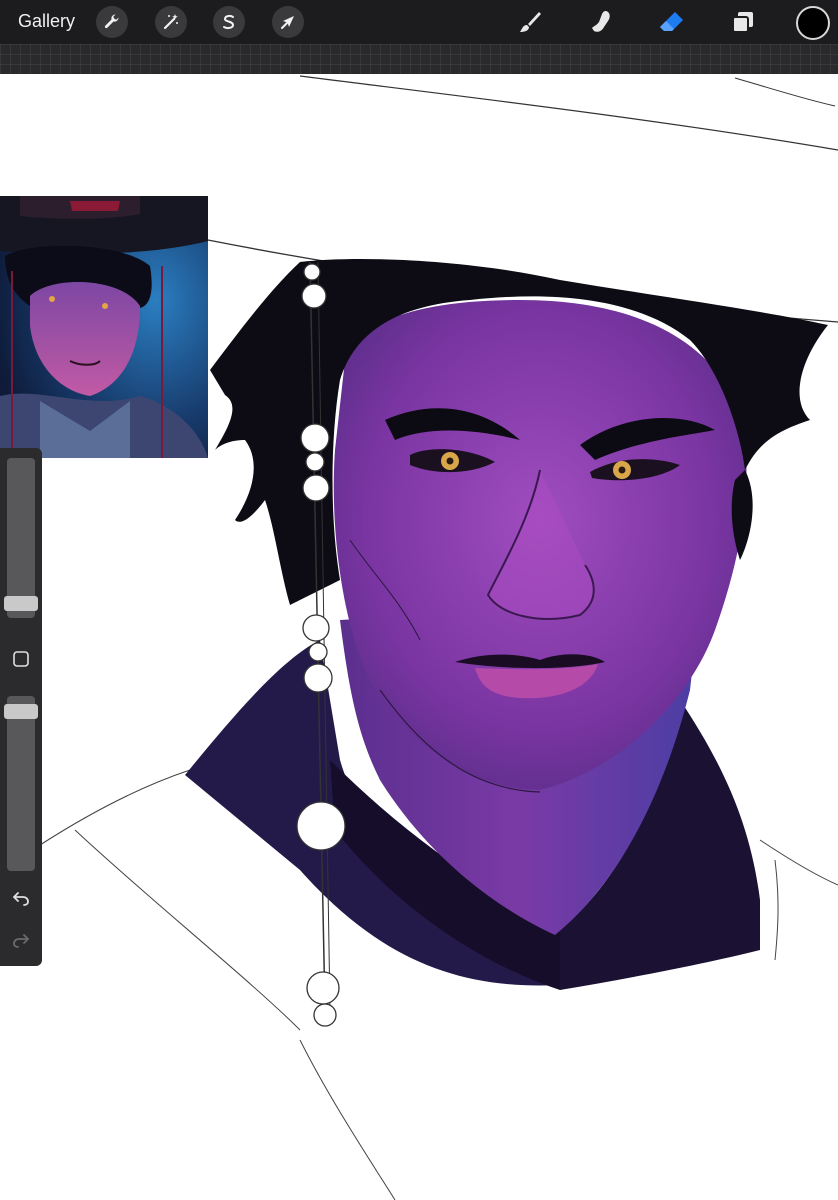  What do you see at coordinates (622, 470) in the screenshot?
I see `pupil-right` at bounding box center [622, 470].